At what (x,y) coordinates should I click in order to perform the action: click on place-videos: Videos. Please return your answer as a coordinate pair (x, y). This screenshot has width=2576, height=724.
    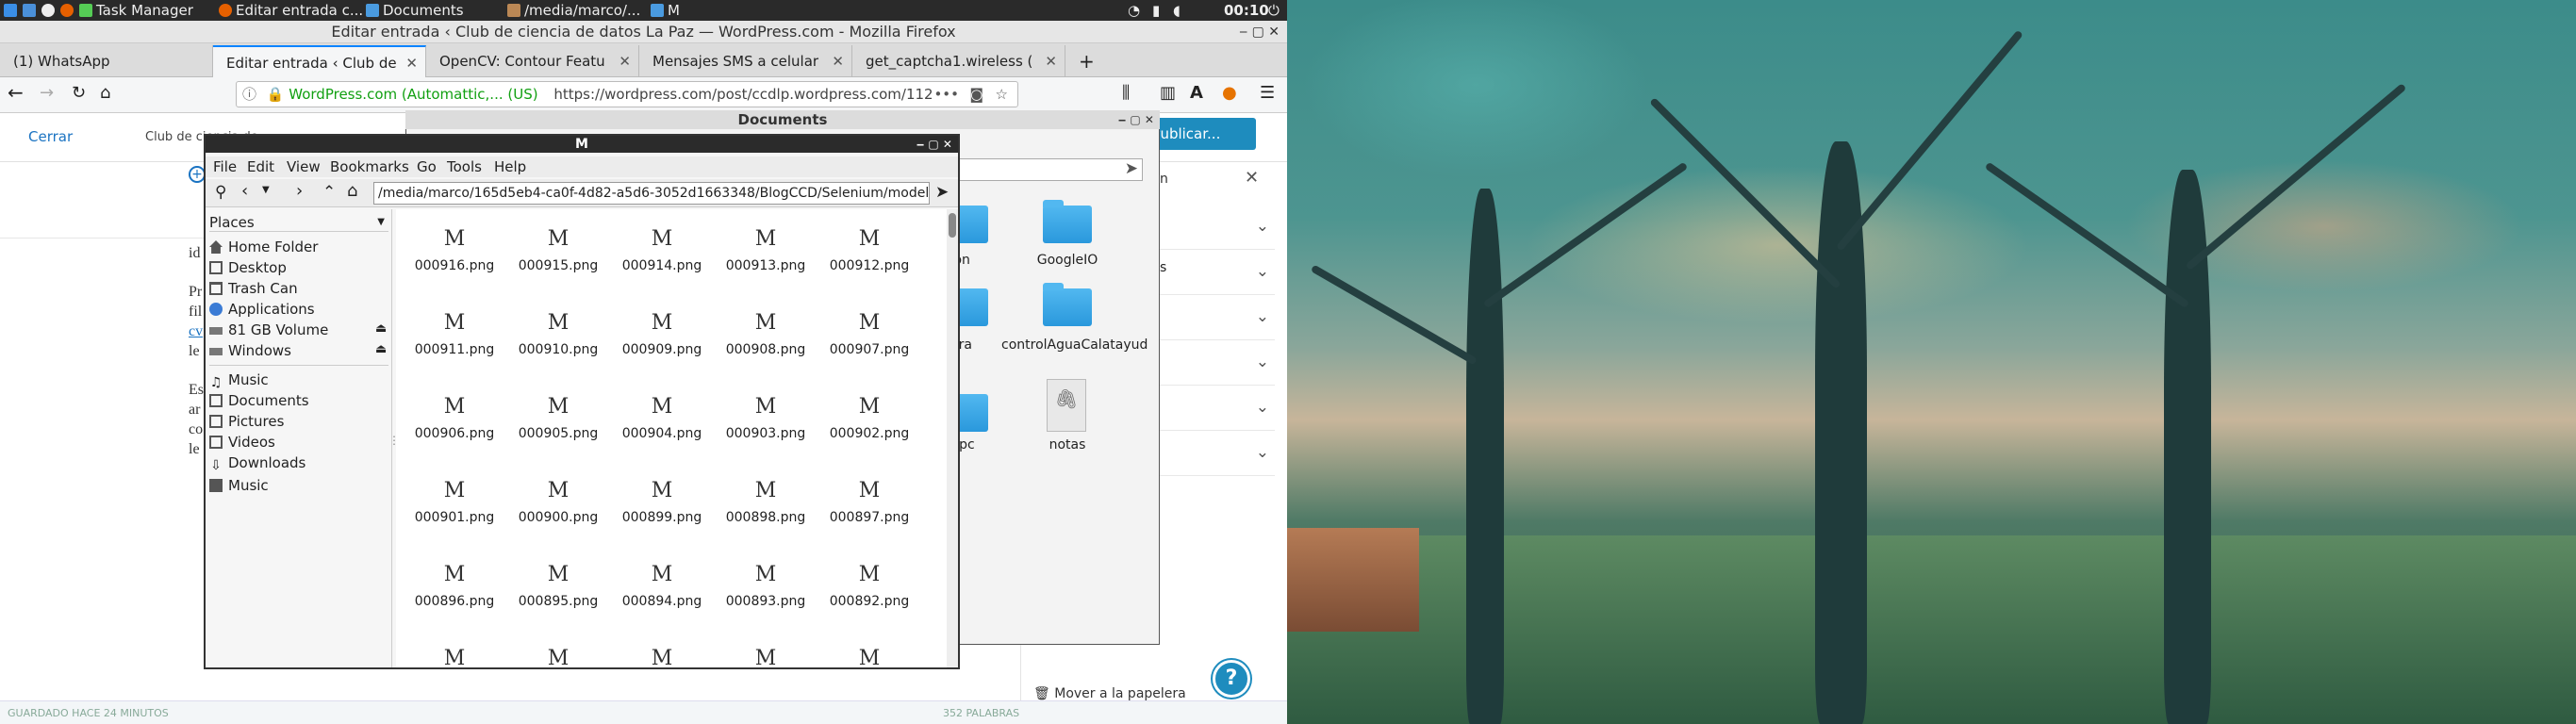
    Looking at the image, I should click on (242, 442).